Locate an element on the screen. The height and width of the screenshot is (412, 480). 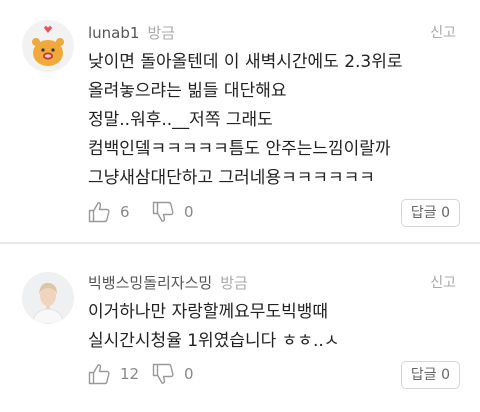
username: lunab1 is located at coordinates (113, 33).